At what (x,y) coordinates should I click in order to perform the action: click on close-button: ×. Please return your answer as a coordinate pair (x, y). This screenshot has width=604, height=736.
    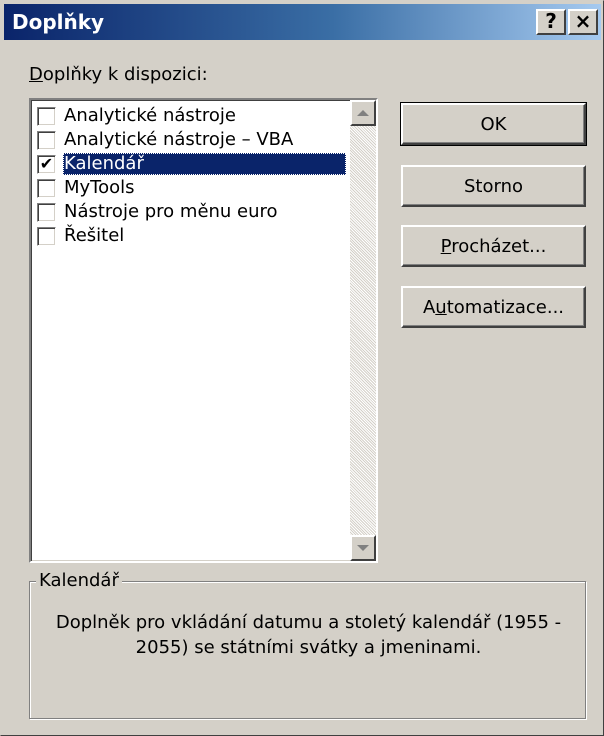
    Looking at the image, I should click on (583, 22).